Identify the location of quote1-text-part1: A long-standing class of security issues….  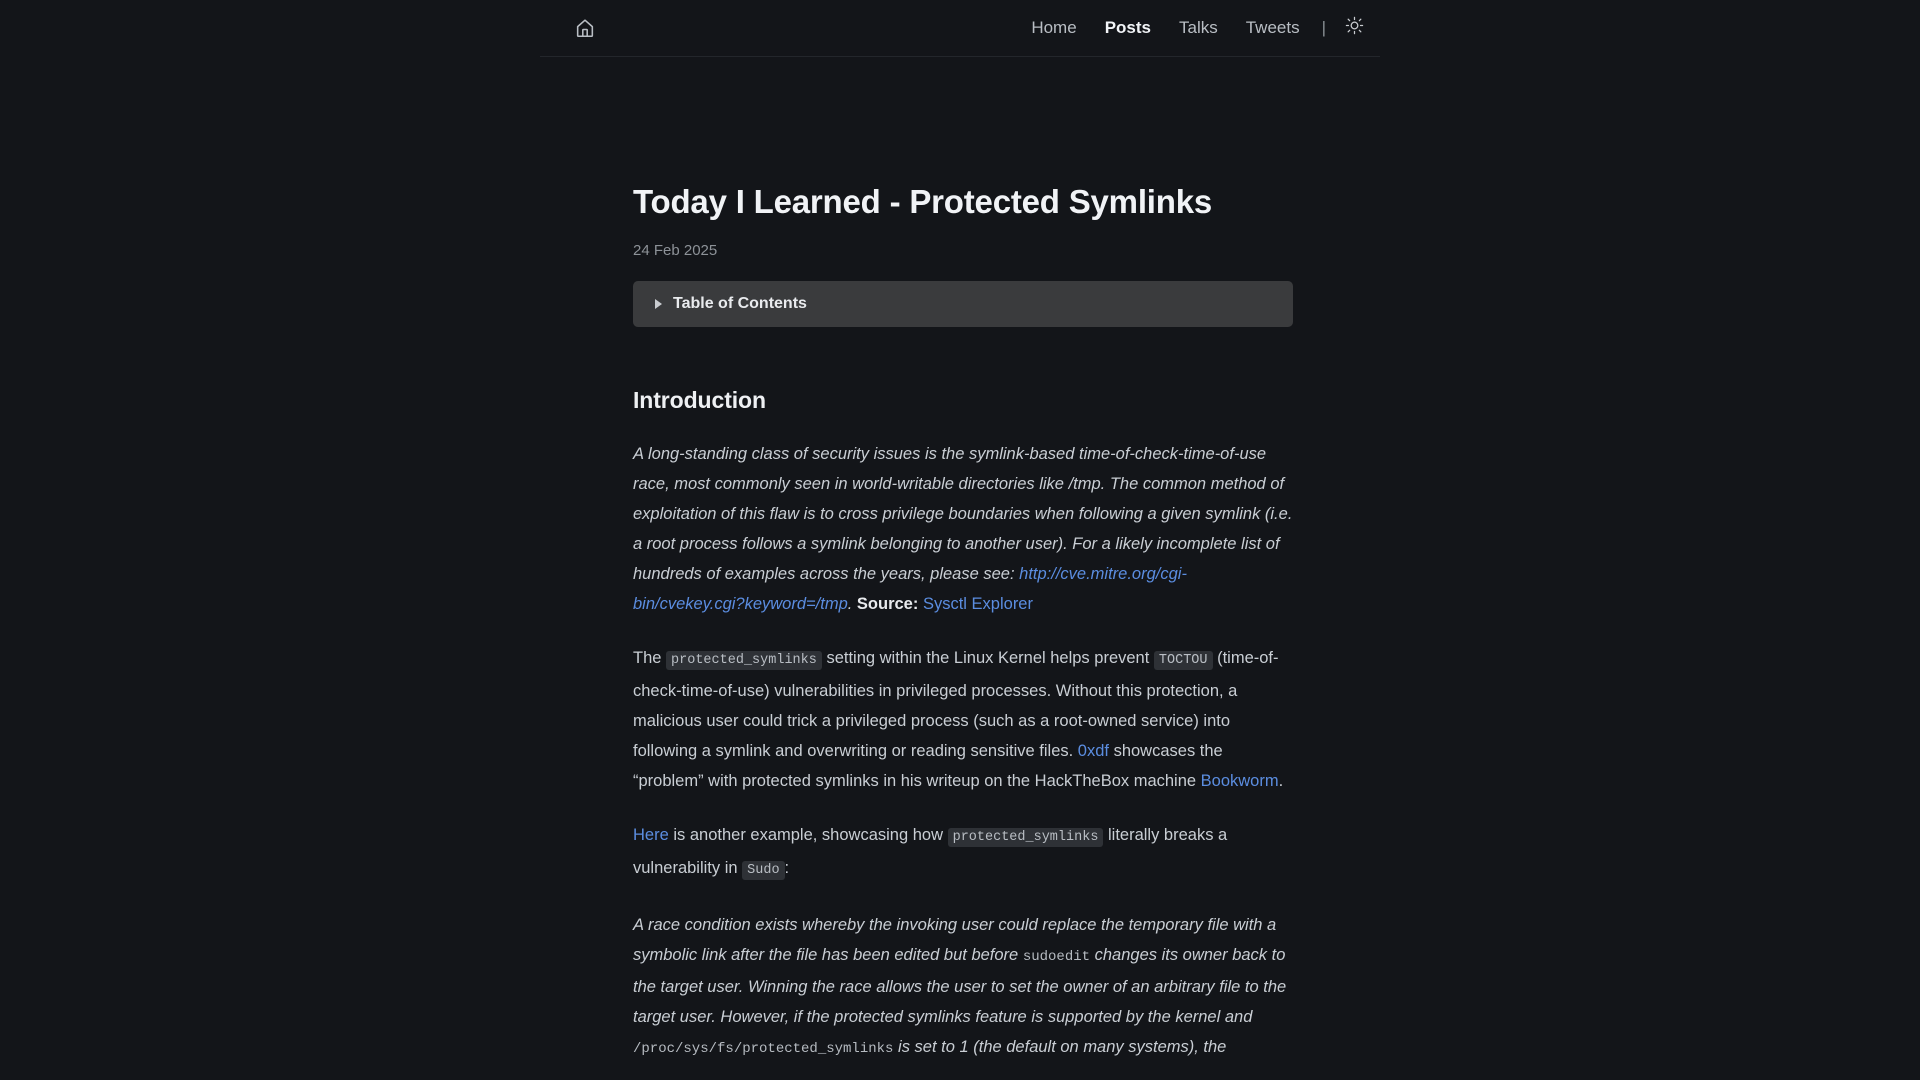
(963, 513).